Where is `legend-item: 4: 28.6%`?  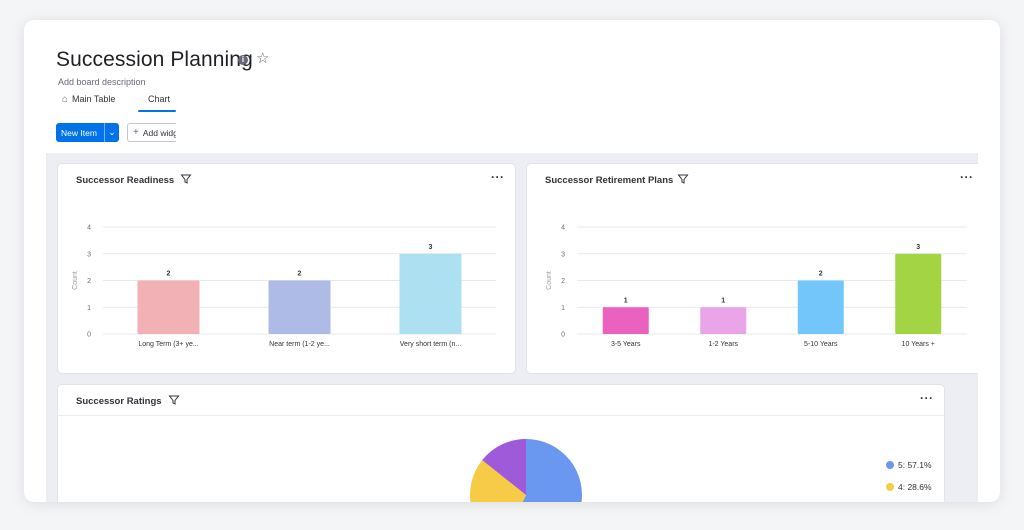 legend-item: 4: 28.6% is located at coordinates (909, 487).